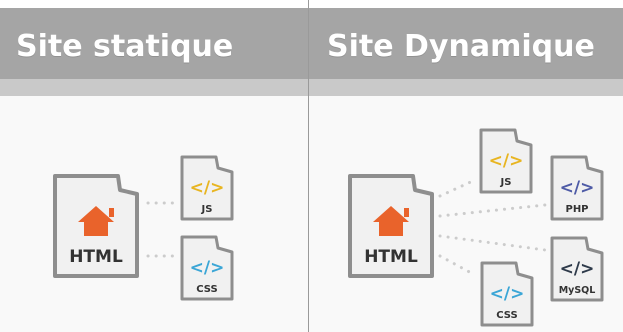 The width and height of the screenshot is (623, 332). Describe the element at coordinates (457, 188) in the screenshot. I see `connector-html-js` at that location.